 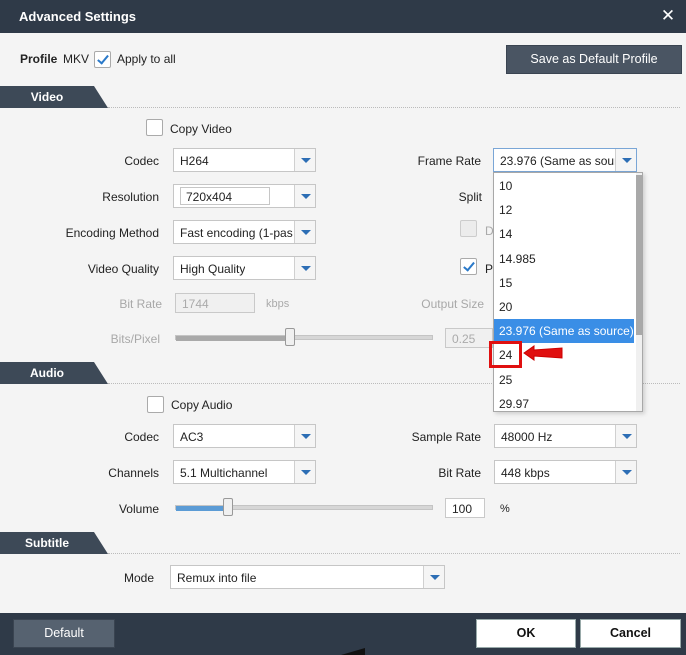 I want to click on video-quality-select: High Quality, so click(x=244, y=268).